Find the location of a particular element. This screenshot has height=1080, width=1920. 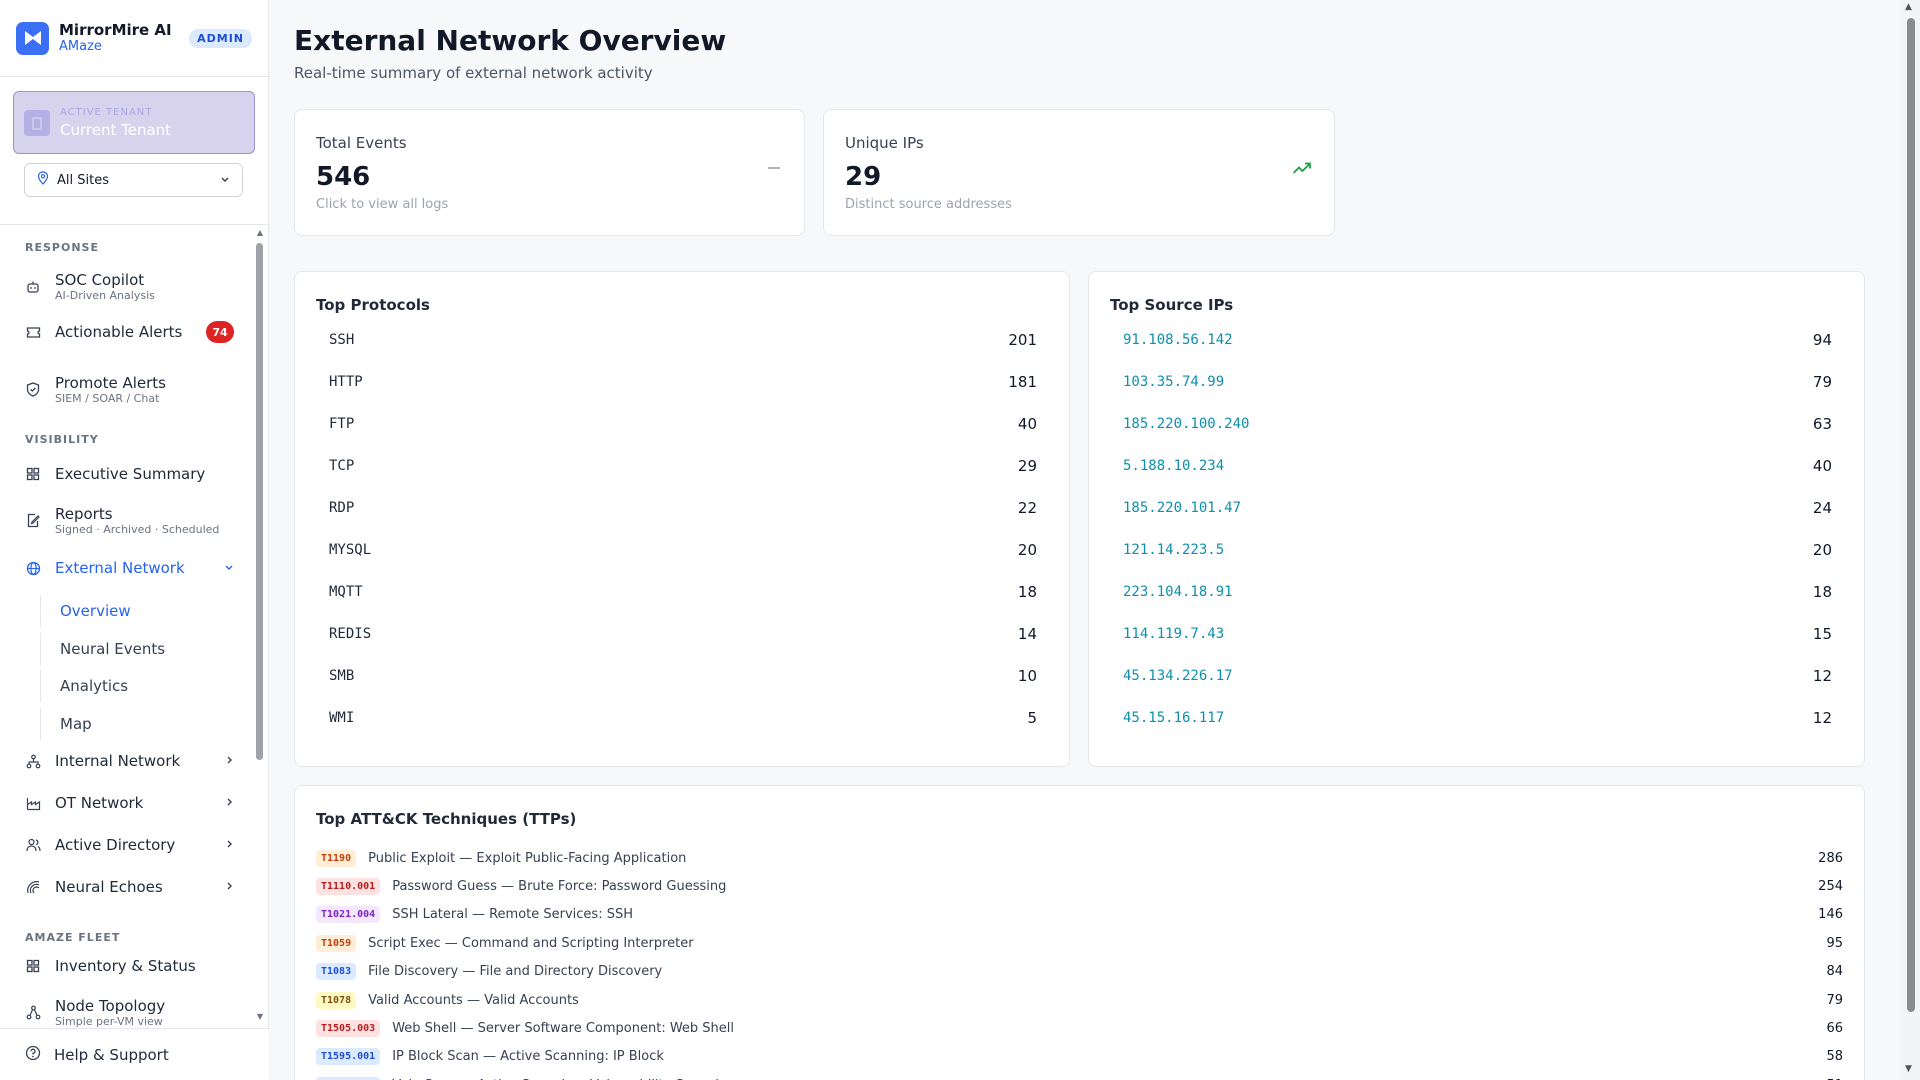

protocol-row: FTP 40 is located at coordinates (676, 424).